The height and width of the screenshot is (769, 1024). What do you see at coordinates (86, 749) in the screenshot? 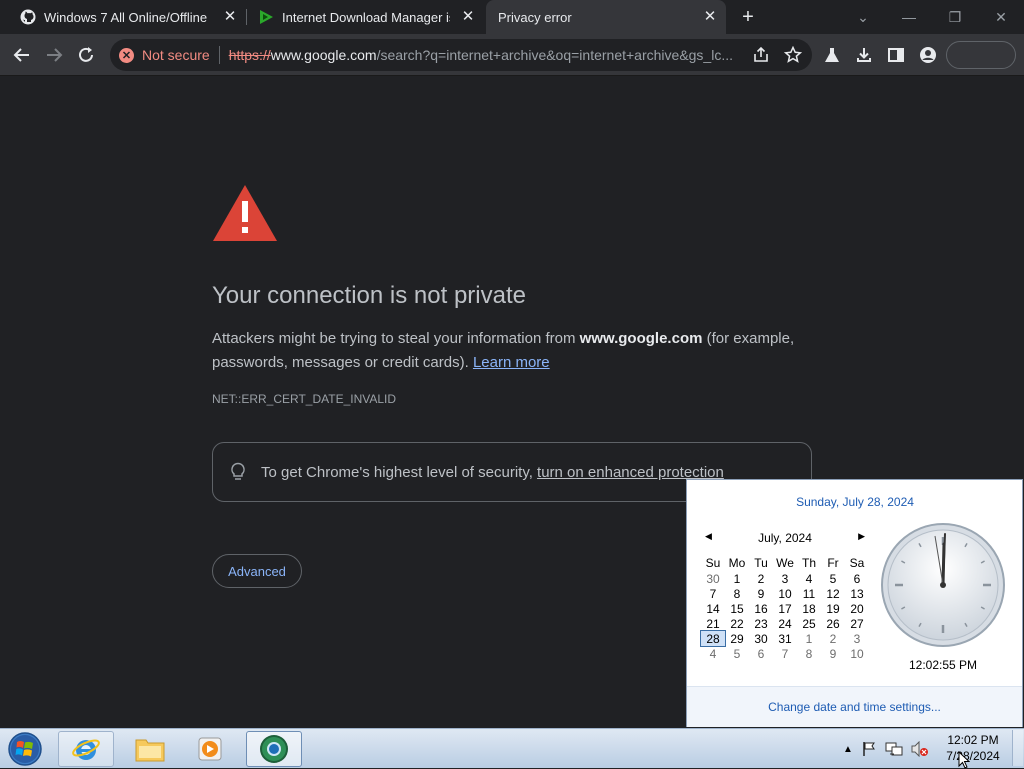
I see `taskbar-internet-explorer` at bounding box center [86, 749].